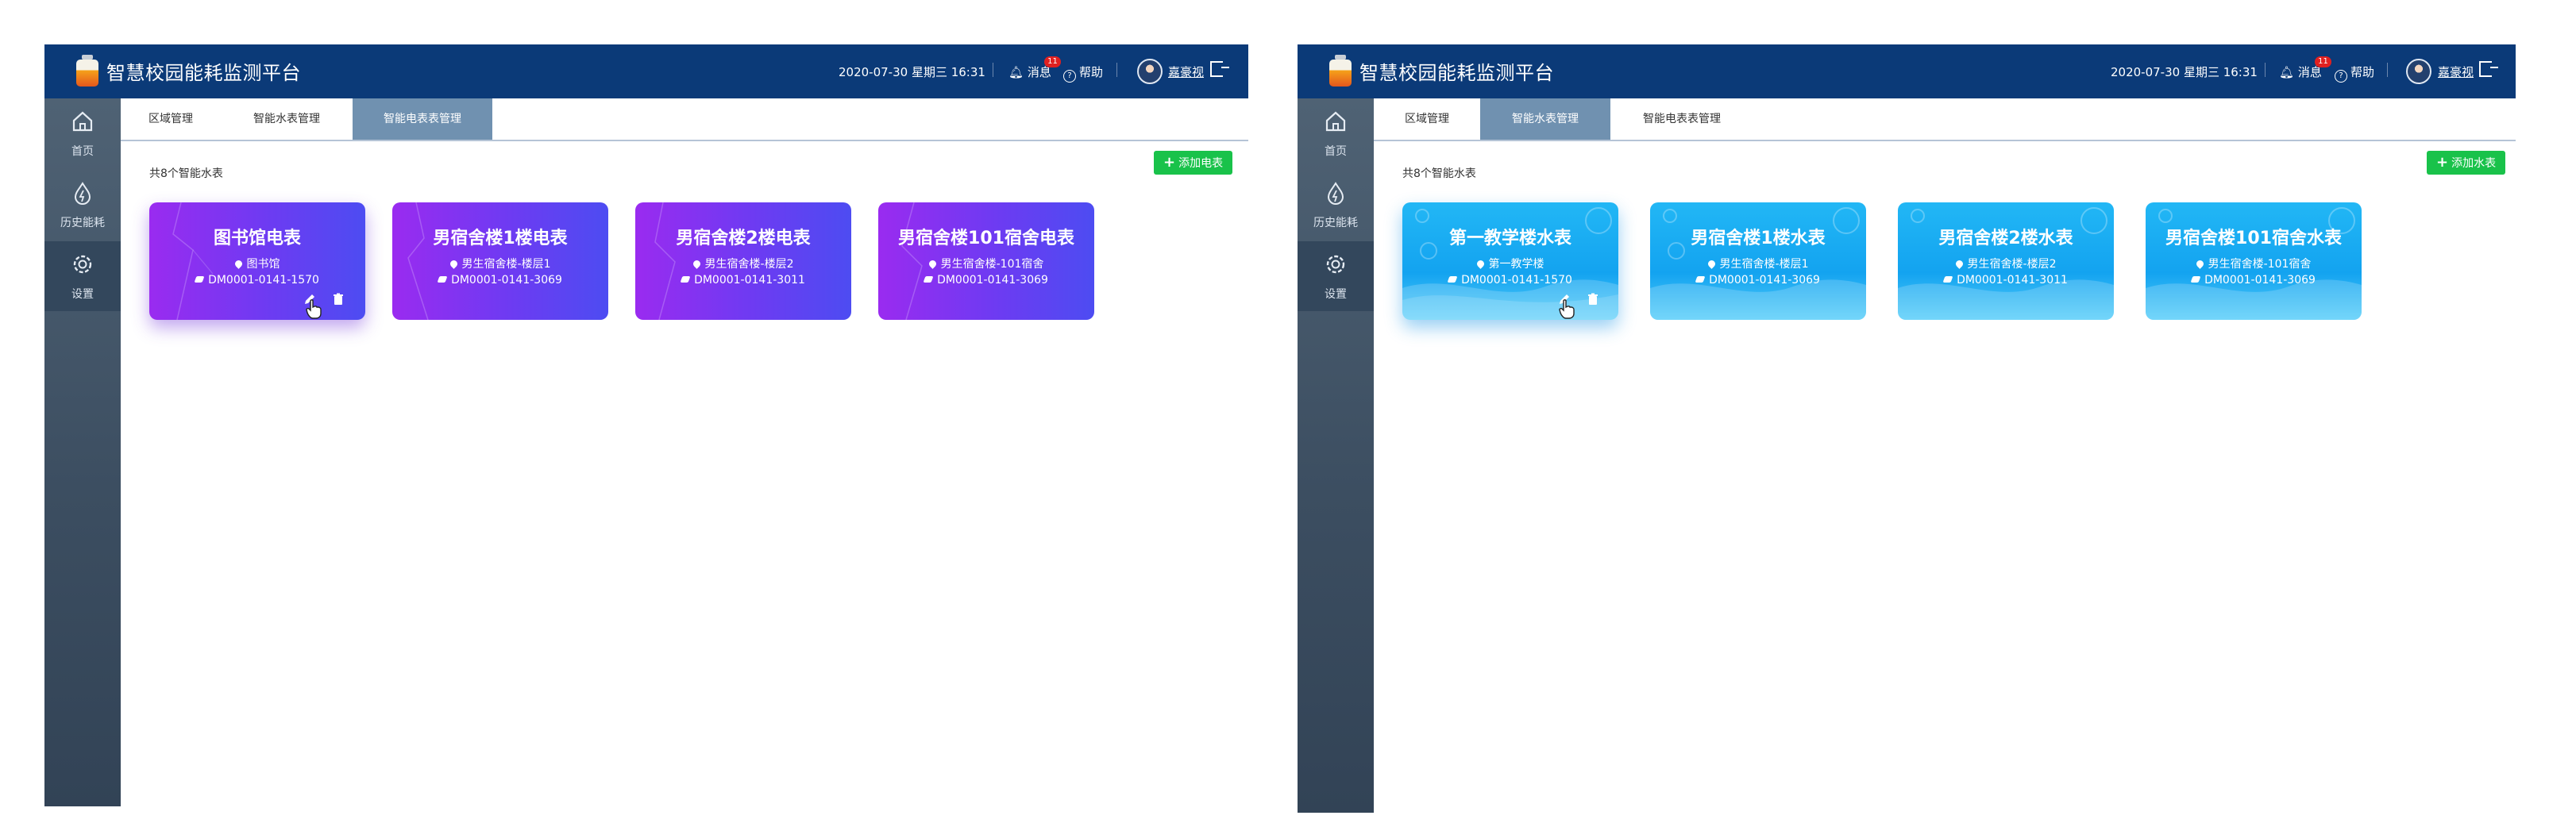  I want to click on meter-card: 男宿舍楼2楼电表 男生宿舍楼-楼层2 DM0001-0141-3011, so click(743, 261).